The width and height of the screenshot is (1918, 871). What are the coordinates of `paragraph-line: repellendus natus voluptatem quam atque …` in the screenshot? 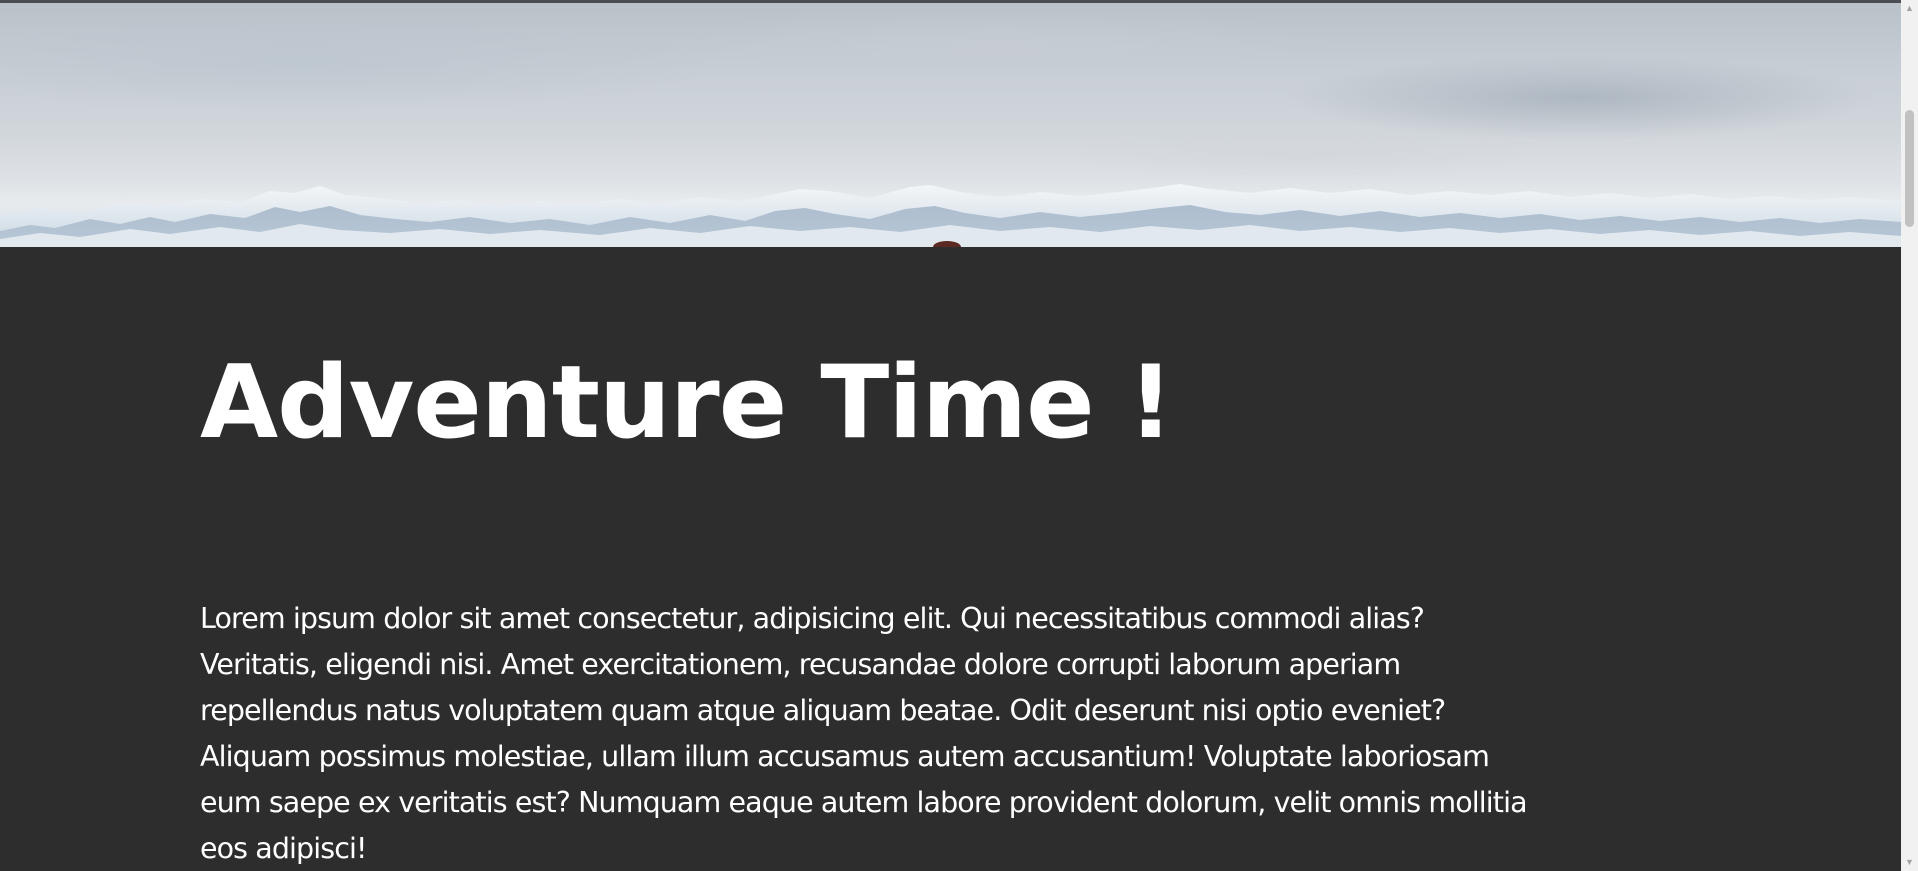 It's located at (823, 710).